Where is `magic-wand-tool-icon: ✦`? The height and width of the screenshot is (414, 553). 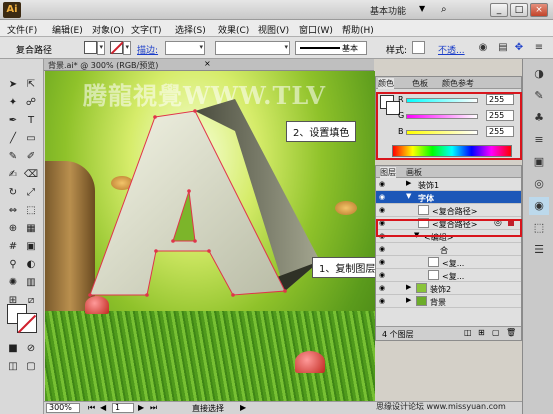
magic-wand-tool-icon: ✦ is located at coordinates (13, 103).